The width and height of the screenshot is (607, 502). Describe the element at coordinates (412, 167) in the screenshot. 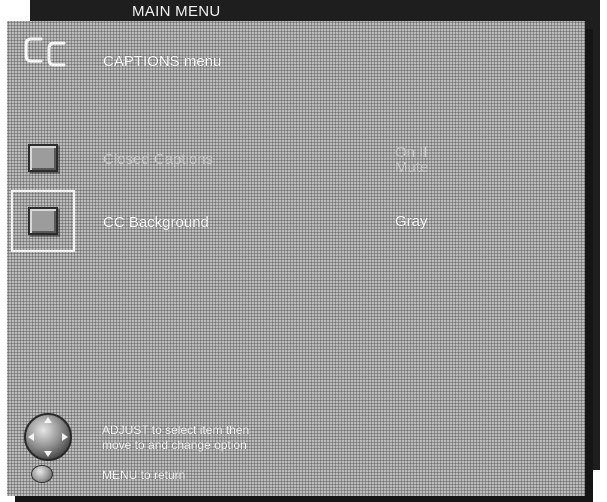

I see `closed-captions-value-line2: Mute` at that location.